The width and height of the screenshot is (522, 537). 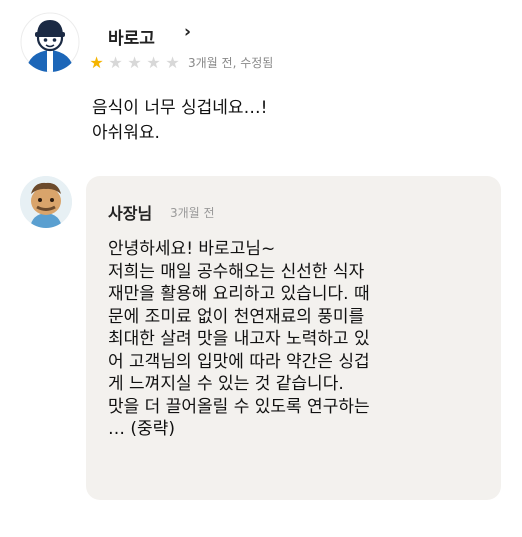 I want to click on chef-character-avatar-icon, so click(x=46, y=202).